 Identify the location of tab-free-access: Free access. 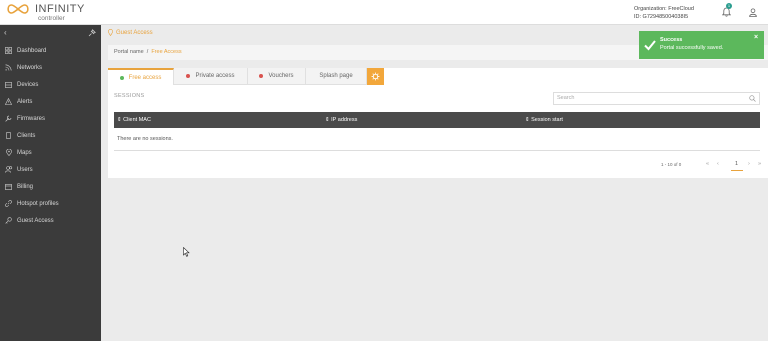
(141, 76).